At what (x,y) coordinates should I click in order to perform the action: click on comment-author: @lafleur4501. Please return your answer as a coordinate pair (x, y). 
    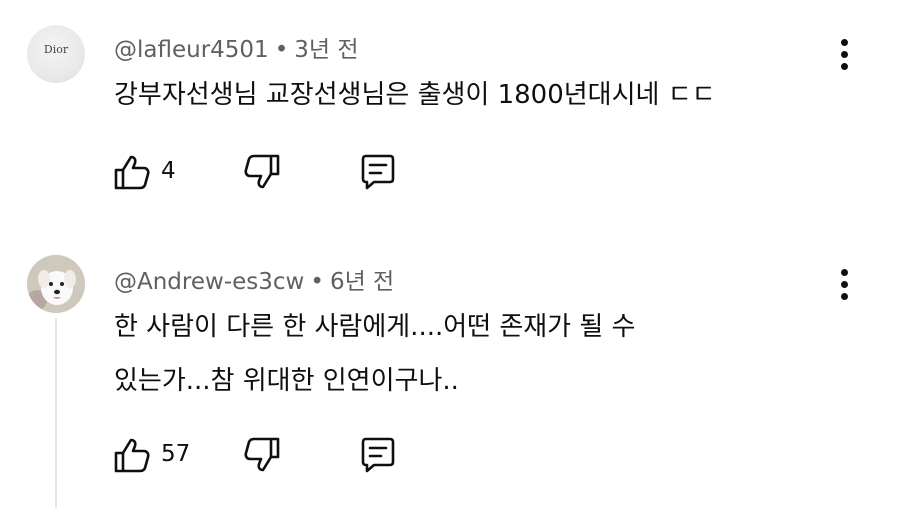
    Looking at the image, I should click on (191, 50).